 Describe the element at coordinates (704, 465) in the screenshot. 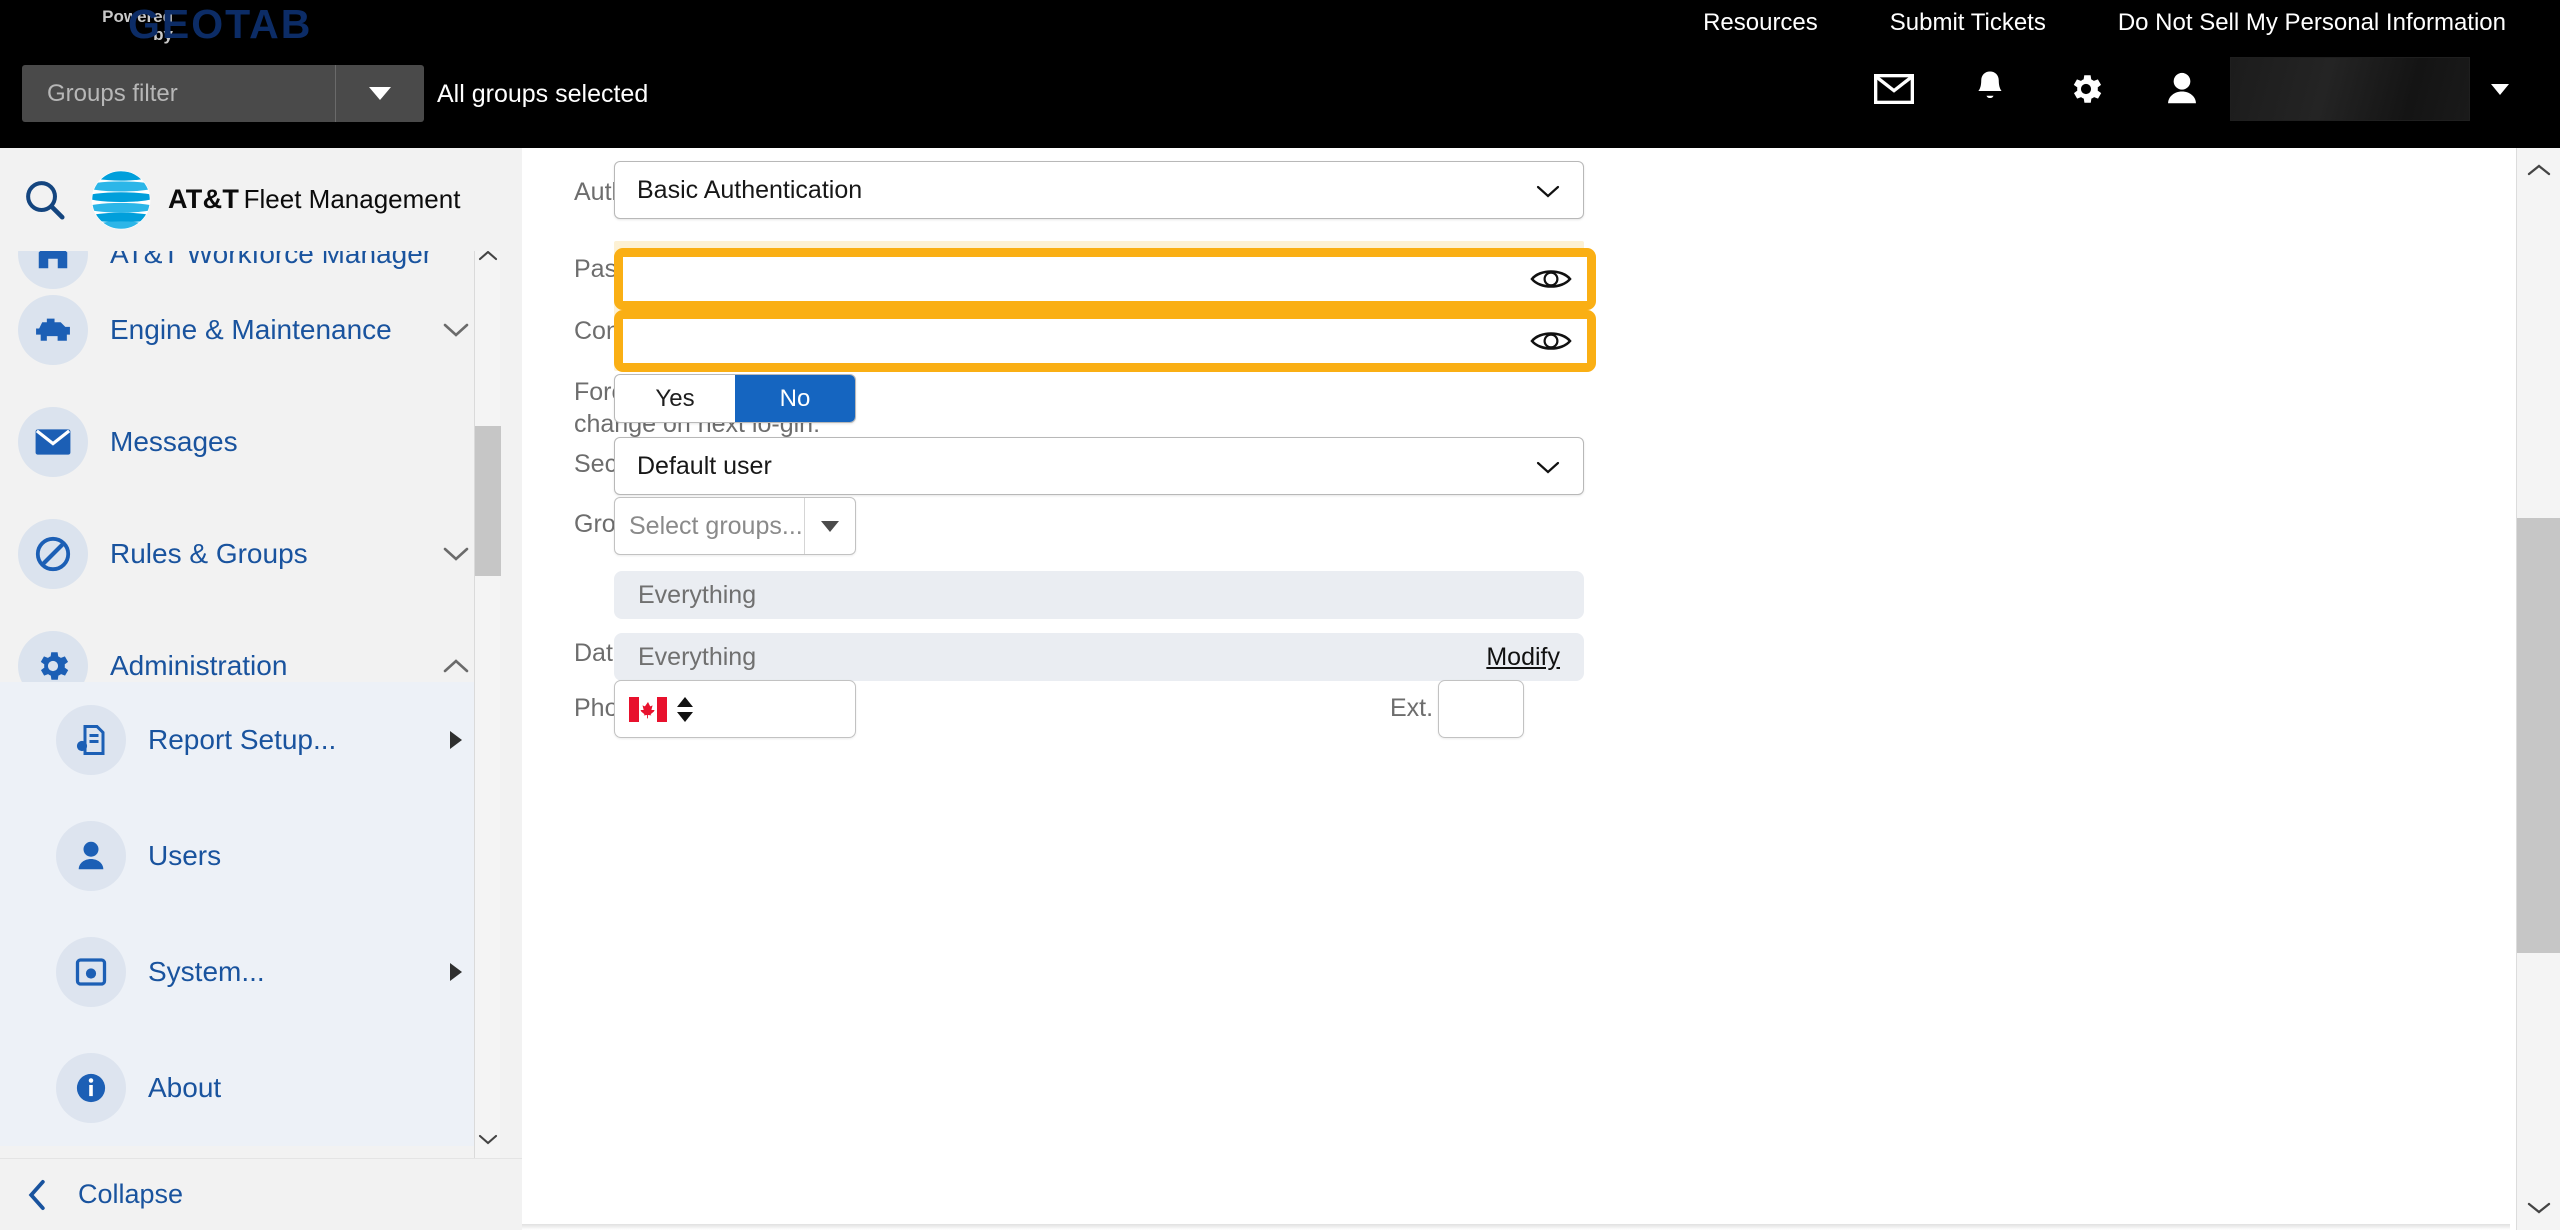

I see `security-clearance-value: Default user` at that location.